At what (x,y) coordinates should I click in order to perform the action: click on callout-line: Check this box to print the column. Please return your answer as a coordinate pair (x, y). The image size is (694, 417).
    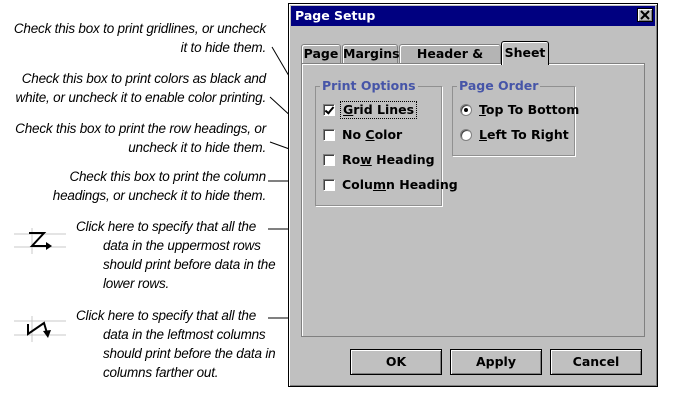
    Looking at the image, I should click on (167, 176).